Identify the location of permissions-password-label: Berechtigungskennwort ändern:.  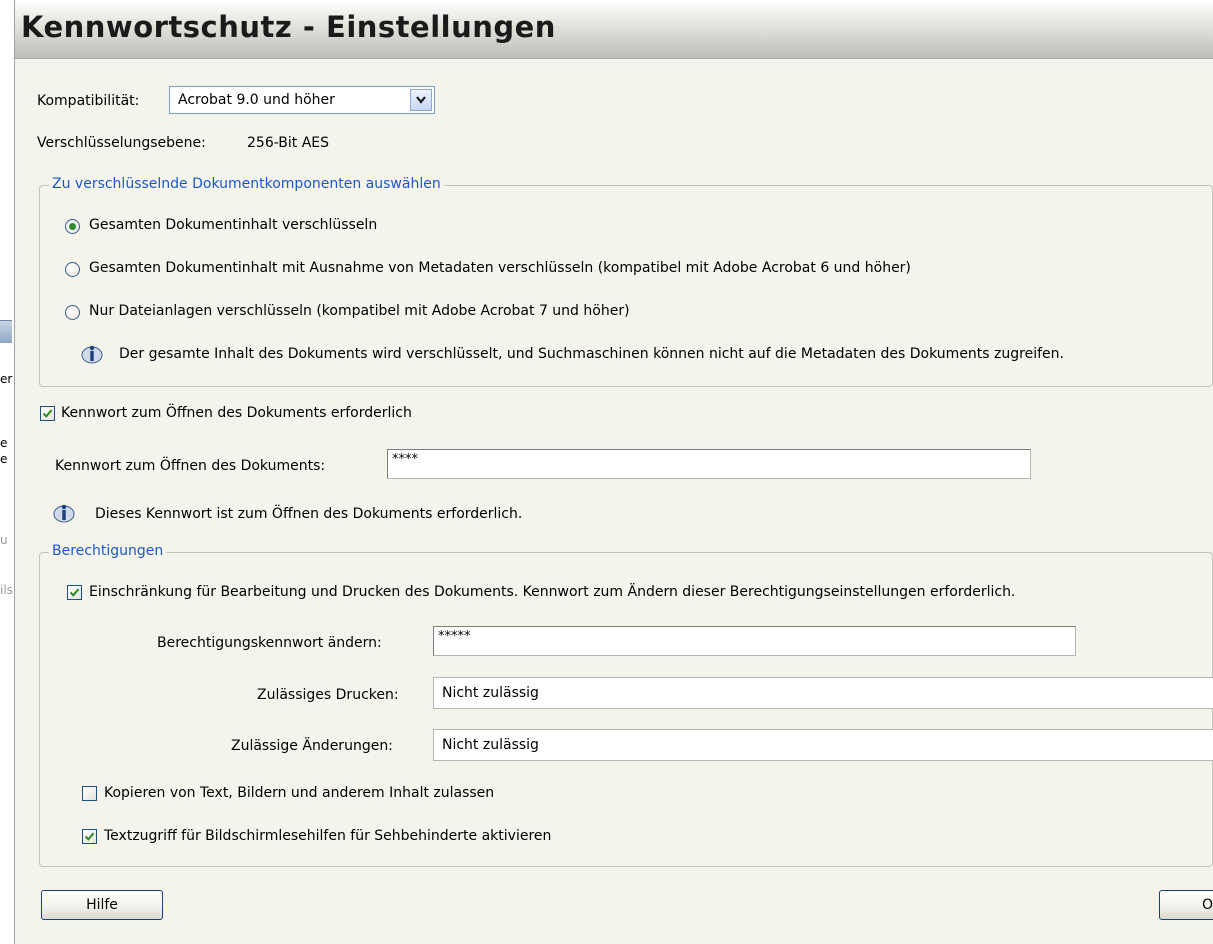
(269, 643).